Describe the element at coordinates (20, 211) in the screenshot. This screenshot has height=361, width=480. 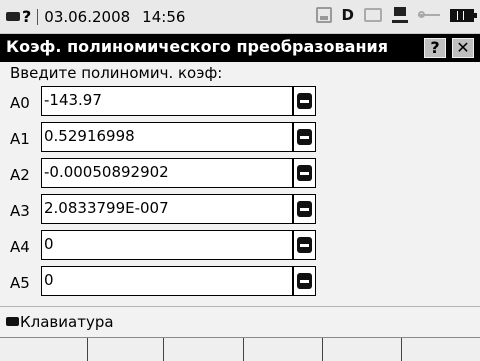
I see `coef-label: A3` at that location.